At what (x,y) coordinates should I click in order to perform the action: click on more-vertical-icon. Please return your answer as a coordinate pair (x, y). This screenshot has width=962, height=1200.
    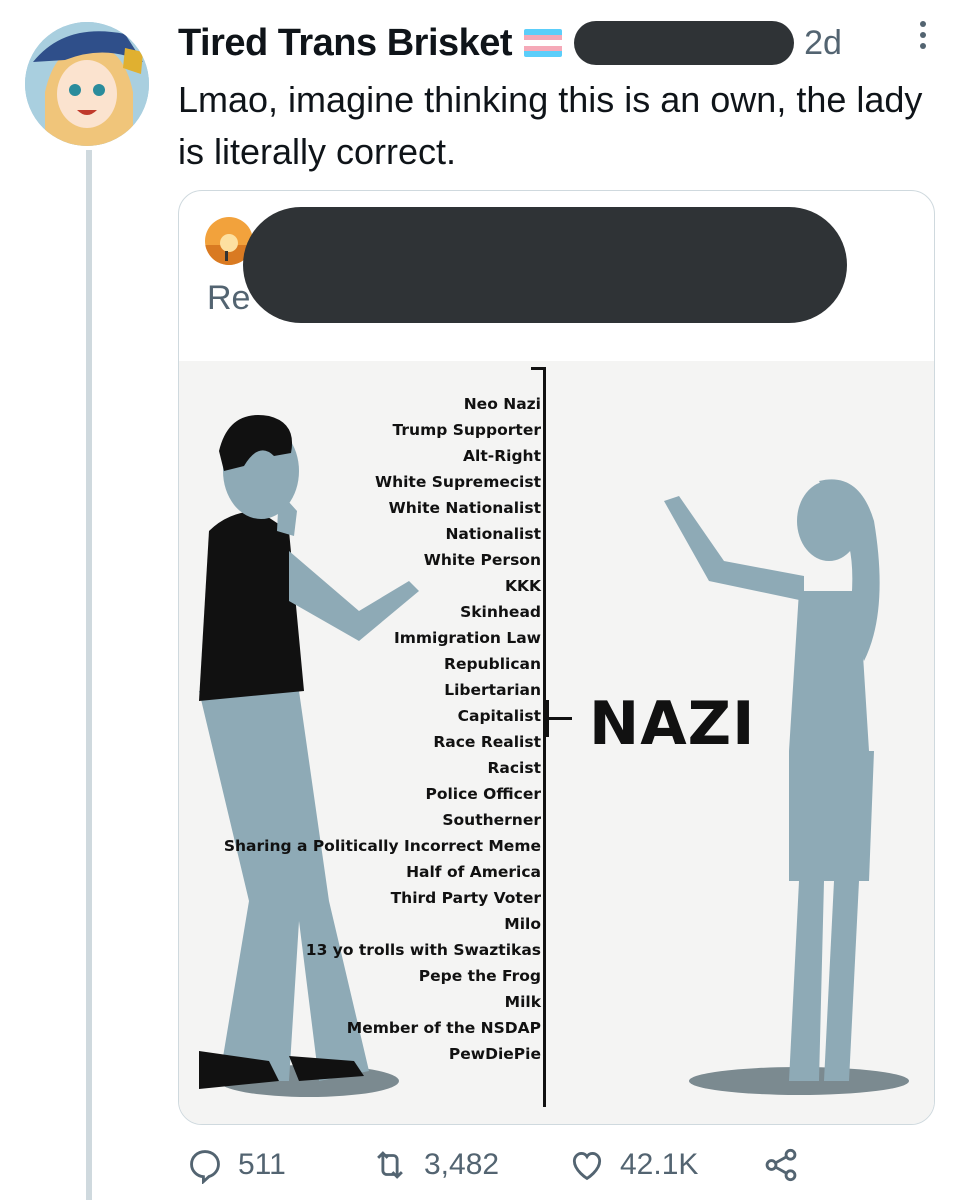
    Looking at the image, I should click on (923, 35).